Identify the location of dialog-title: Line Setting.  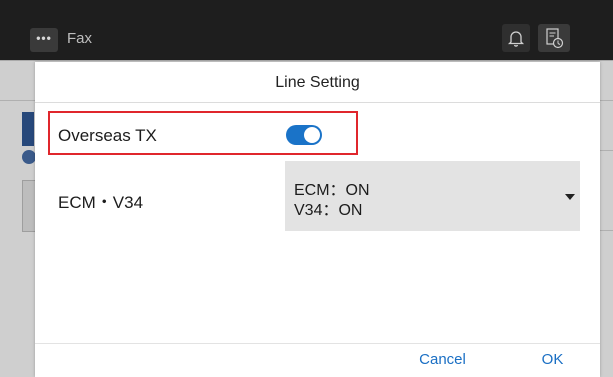
(317, 82).